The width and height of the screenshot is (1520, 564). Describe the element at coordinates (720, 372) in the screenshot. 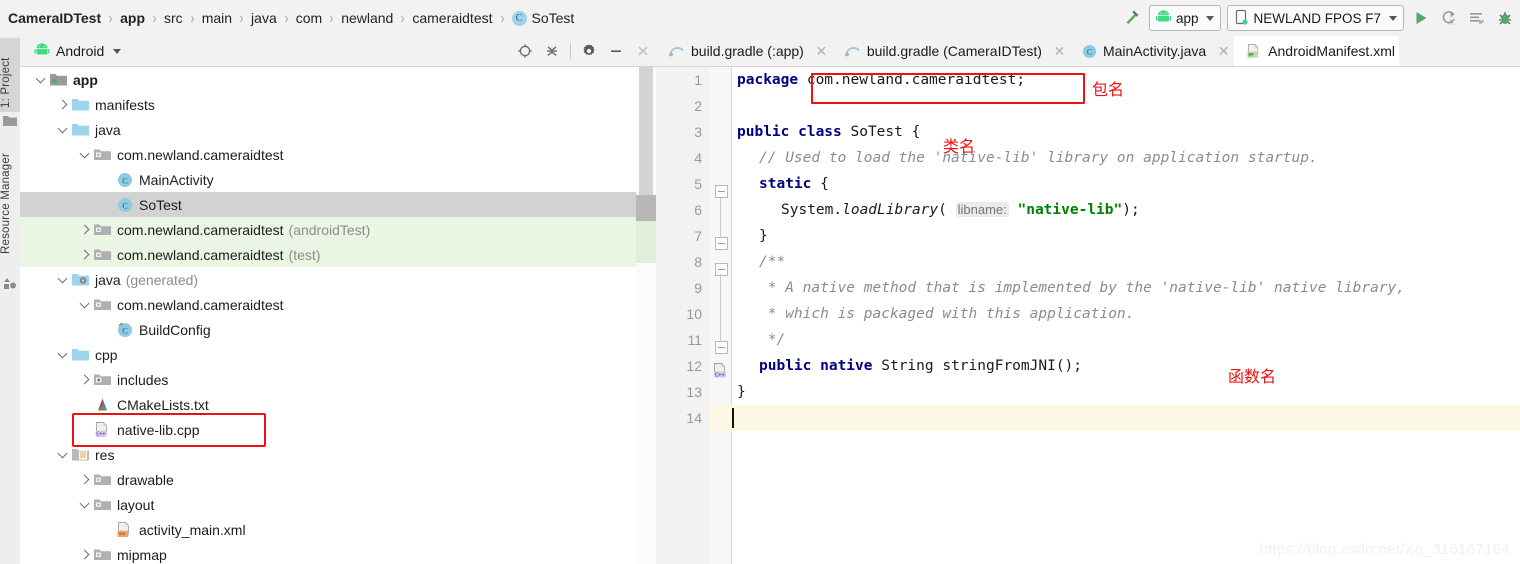

I see `cpp-gutter-icon: C++` at that location.